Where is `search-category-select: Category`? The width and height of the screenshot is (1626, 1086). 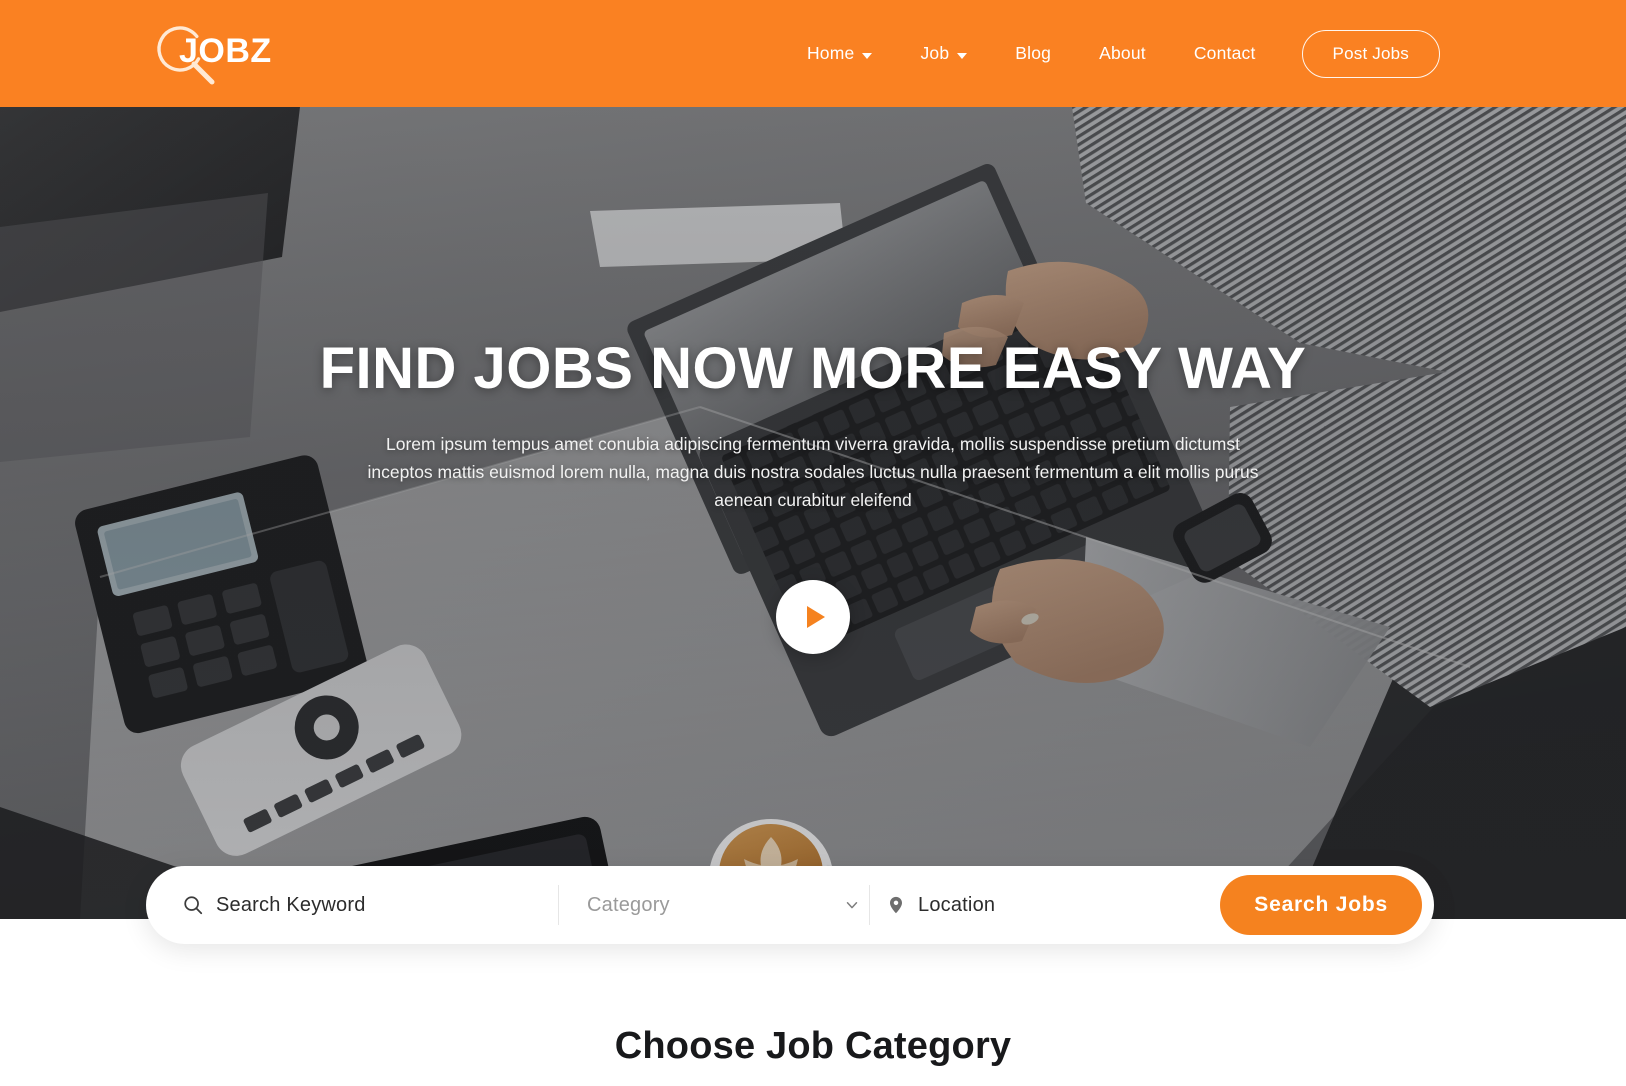 search-category-select: Category is located at coordinates (714, 905).